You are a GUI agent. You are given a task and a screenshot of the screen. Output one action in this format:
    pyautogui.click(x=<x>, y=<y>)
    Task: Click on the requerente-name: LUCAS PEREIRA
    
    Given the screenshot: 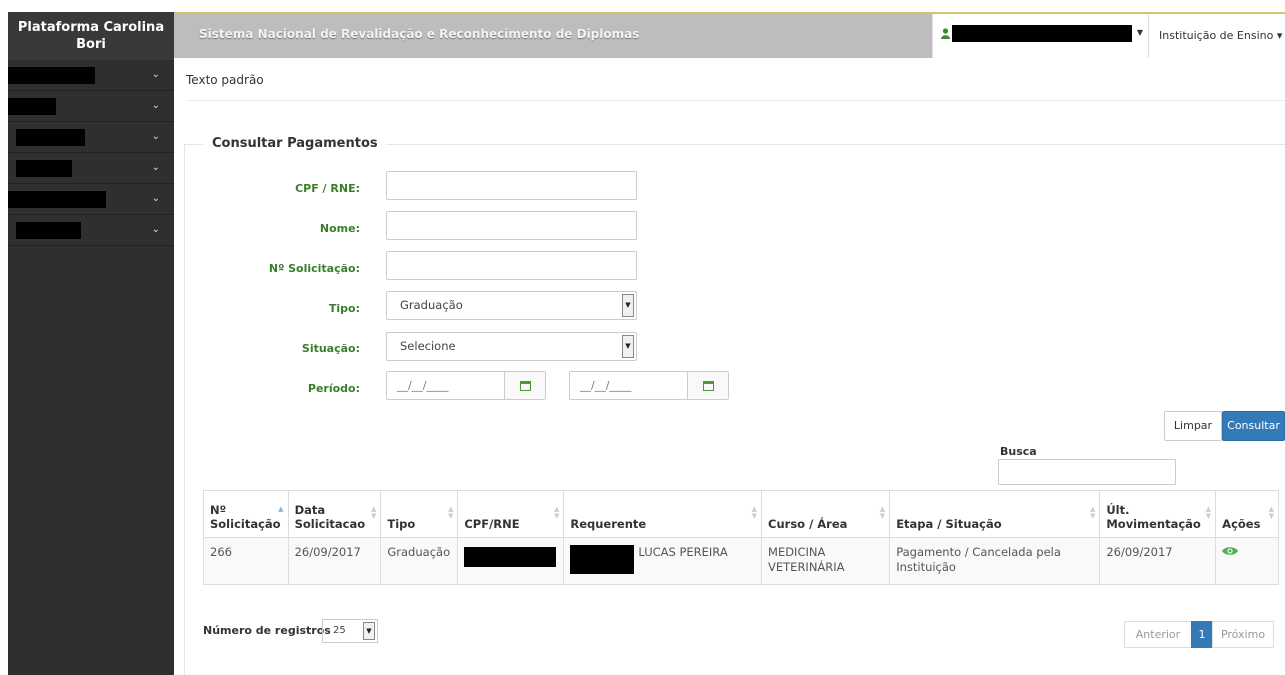 What is the action you would take?
    pyautogui.click(x=683, y=552)
    